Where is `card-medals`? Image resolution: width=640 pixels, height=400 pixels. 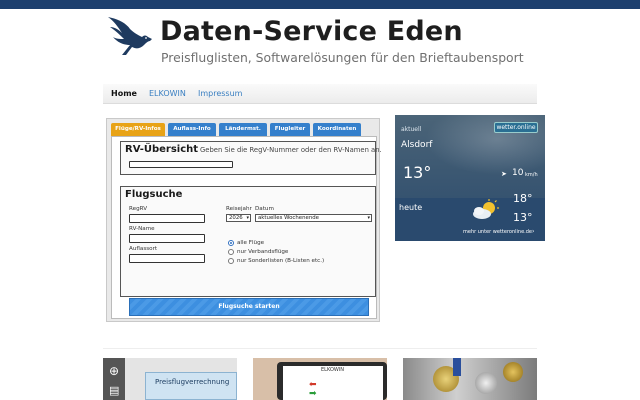
card-medals is located at coordinates (470, 379).